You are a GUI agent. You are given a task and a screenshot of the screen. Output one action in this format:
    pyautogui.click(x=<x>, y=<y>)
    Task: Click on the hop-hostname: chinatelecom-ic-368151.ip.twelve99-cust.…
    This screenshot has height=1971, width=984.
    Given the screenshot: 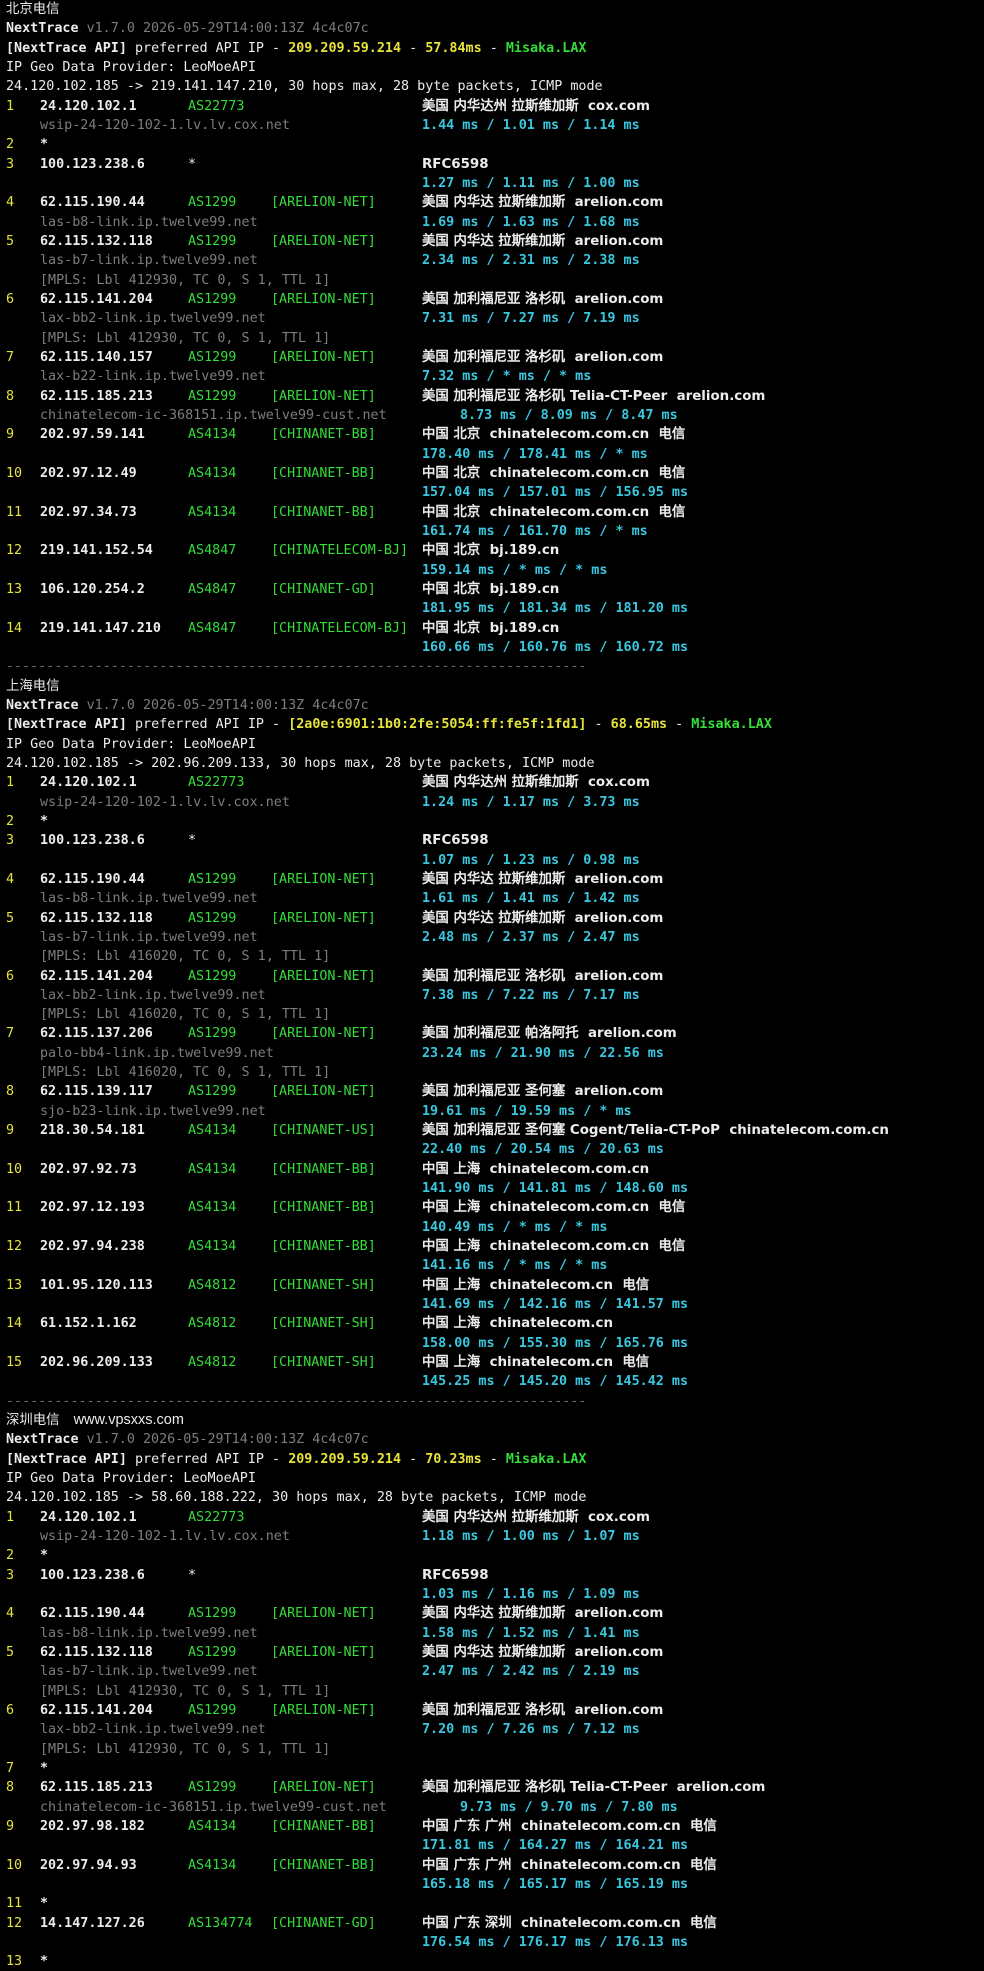 What is the action you would take?
    pyautogui.click(x=213, y=1807)
    